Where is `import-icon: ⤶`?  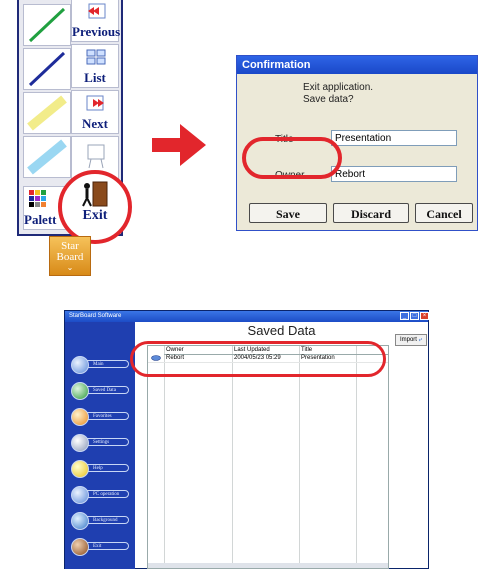 import-icon: ⤶ is located at coordinates (420, 340).